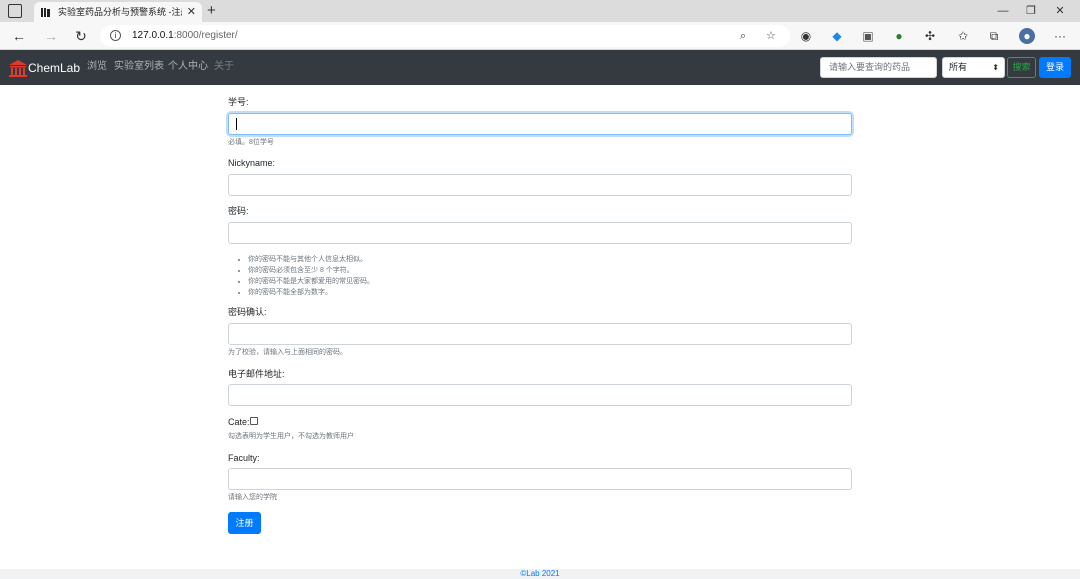  I want to click on password-help-item: 你的密码不能与其他个人信息太相似。, so click(311, 259).